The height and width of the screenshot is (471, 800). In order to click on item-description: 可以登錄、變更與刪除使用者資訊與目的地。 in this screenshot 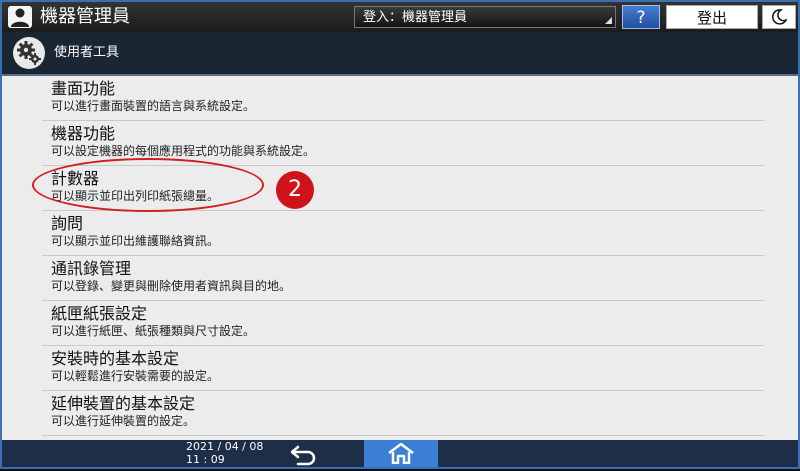, I will do `click(171, 286)`.